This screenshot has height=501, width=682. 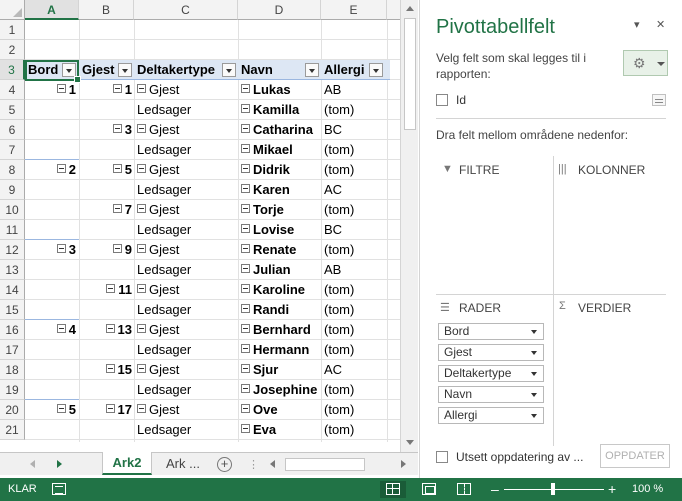 What do you see at coordinates (12, 210) in the screenshot?
I see `row-header: 10` at bounding box center [12, 210].